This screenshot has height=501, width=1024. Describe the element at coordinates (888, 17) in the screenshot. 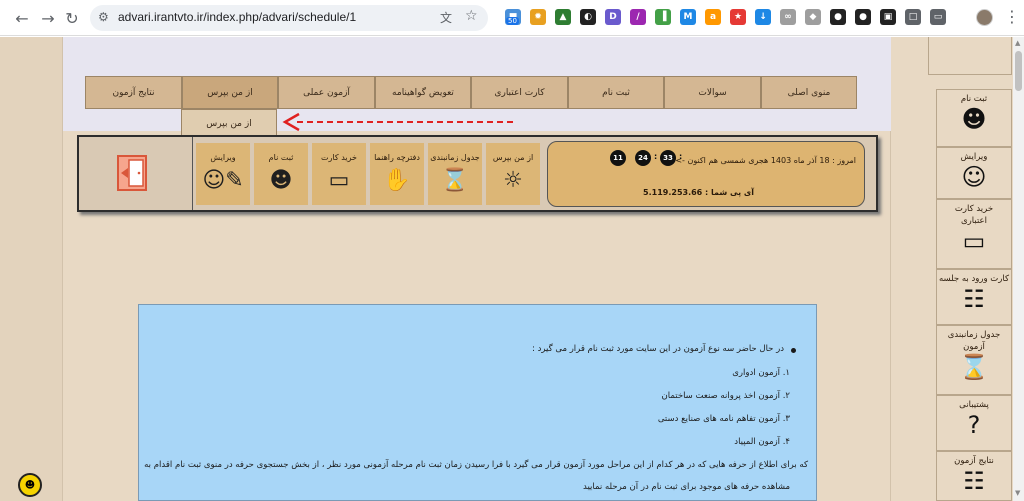

I see `ext-16-icon: ▣` at that location.